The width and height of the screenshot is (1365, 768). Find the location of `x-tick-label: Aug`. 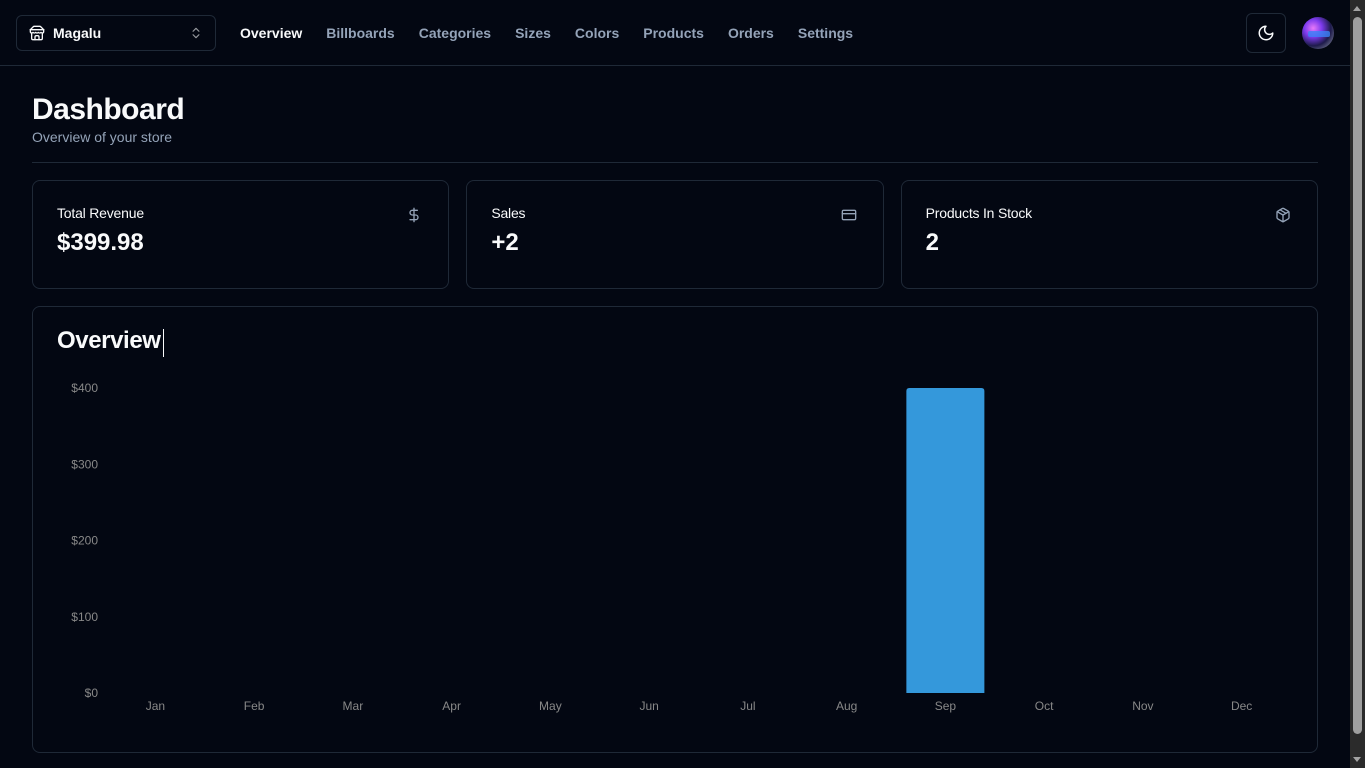

x-tick-label: Aug is located at coordinates (846, 706).